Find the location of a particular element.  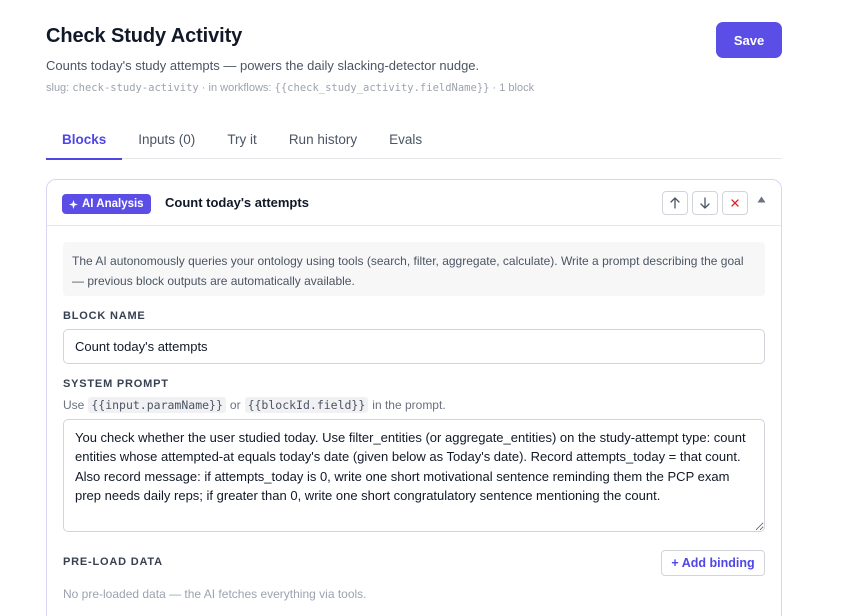

close-icon is located at coordinates (735, 203).